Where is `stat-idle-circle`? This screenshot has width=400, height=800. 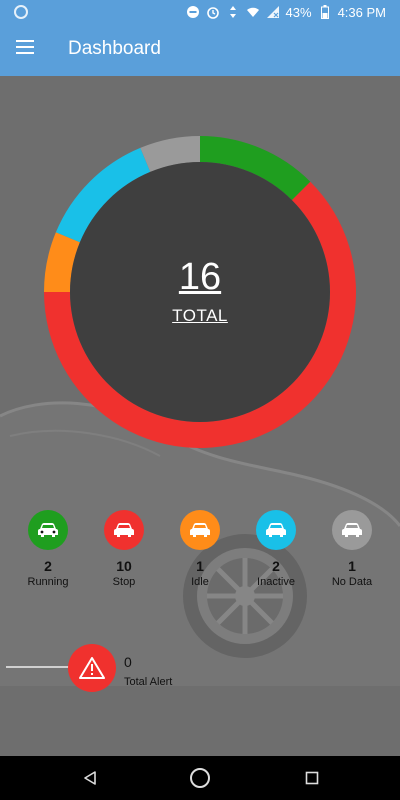
stat-idle-circle is located at coordinates (200, 530).